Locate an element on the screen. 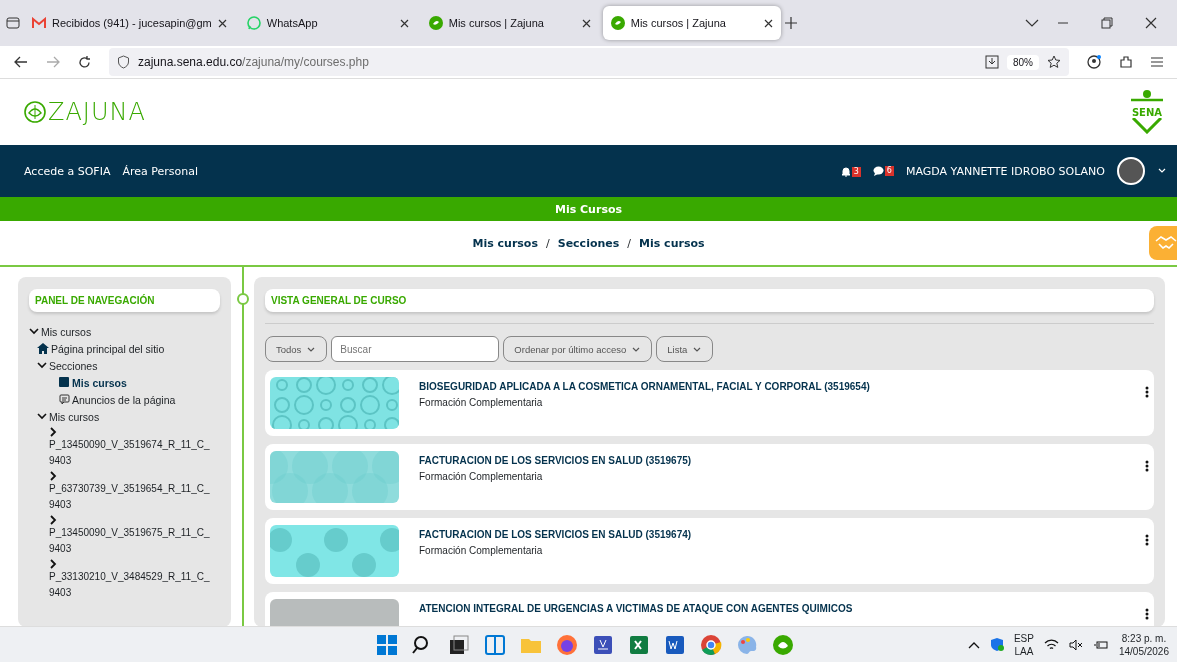 This screenshot has height=662, width=1177. battery-icon is located at coordinates (1101, 644).